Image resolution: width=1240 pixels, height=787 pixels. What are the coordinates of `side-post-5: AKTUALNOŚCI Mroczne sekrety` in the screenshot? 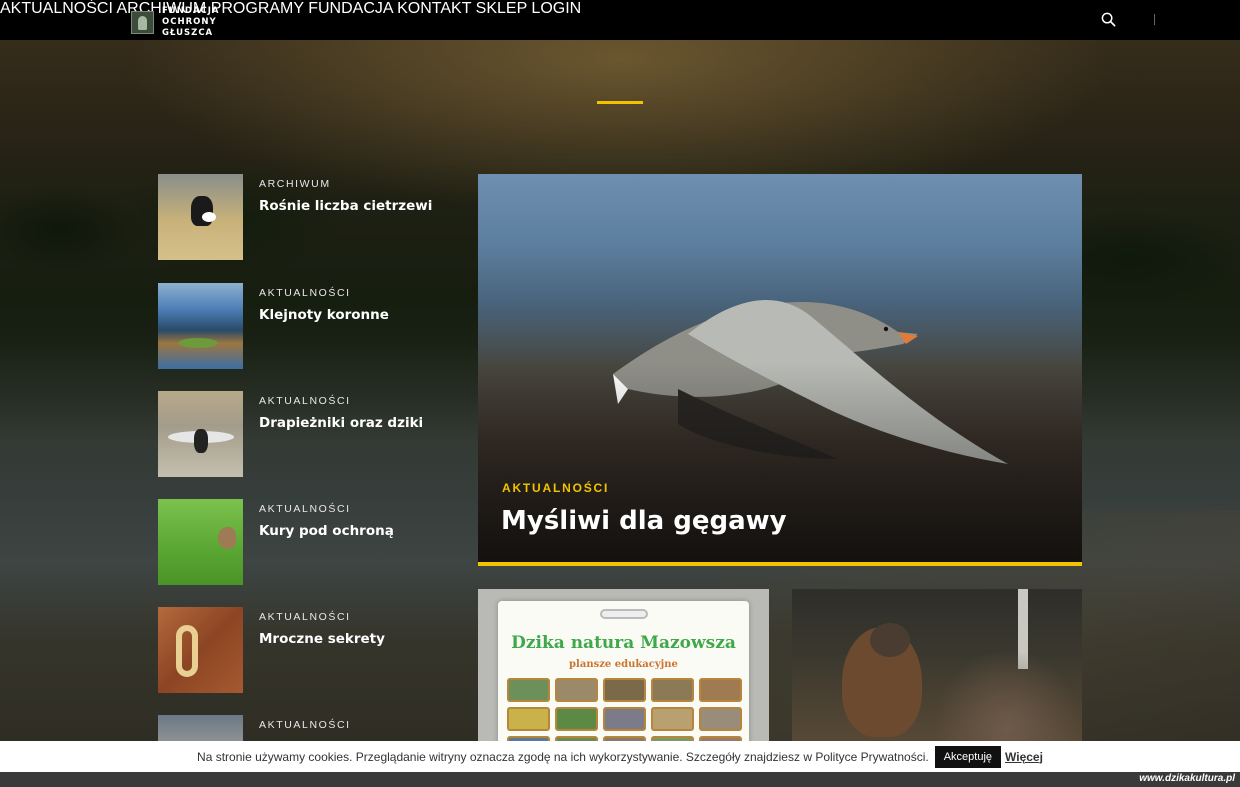 It's located at (308, 650).